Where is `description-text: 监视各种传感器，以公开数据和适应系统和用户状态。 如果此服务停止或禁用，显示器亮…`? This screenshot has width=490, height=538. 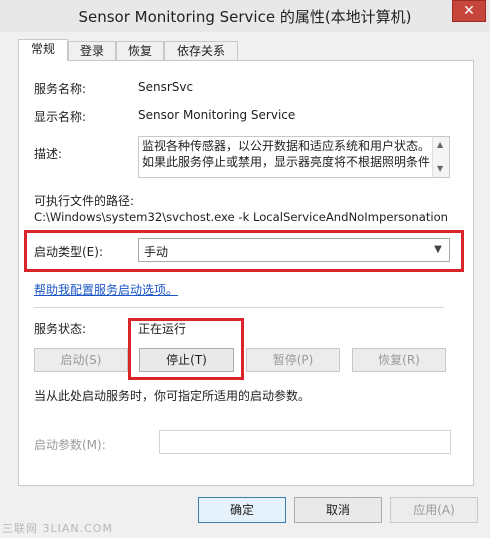
description-text: 监视各种传感器，以公开数据和适应系统和用户状态。 如果此服务停止或禁用，显示器亮… is located at coordinates (286, 154).